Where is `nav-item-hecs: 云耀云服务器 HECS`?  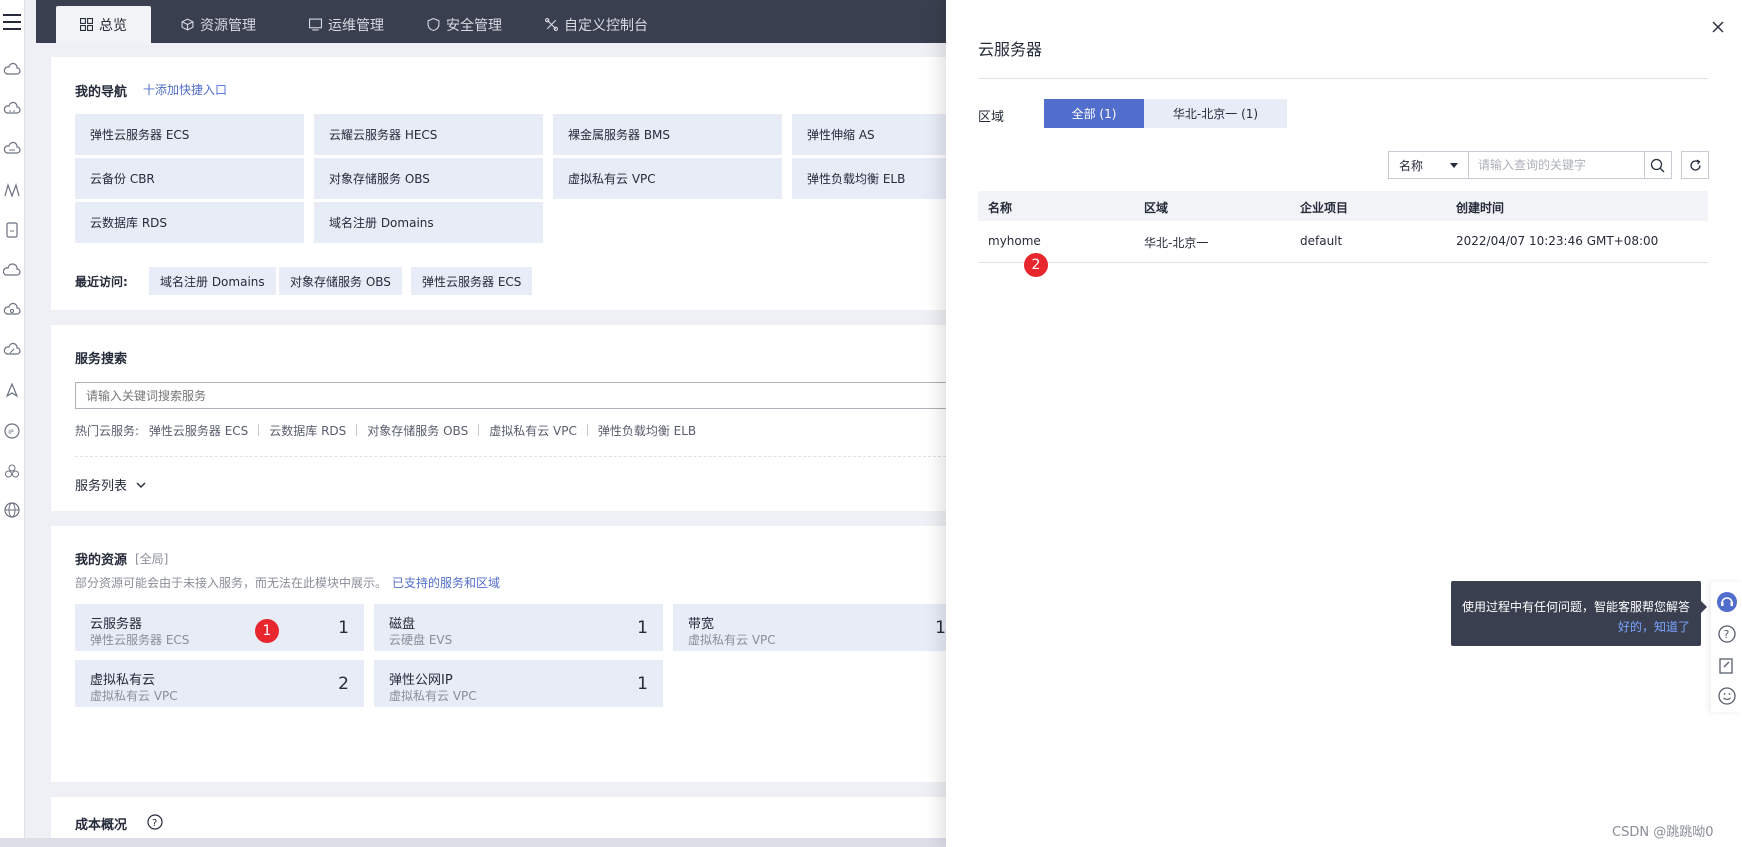
nav-item-hecs: 云耀云服务器 HECS is located at coordinates (428, 134).